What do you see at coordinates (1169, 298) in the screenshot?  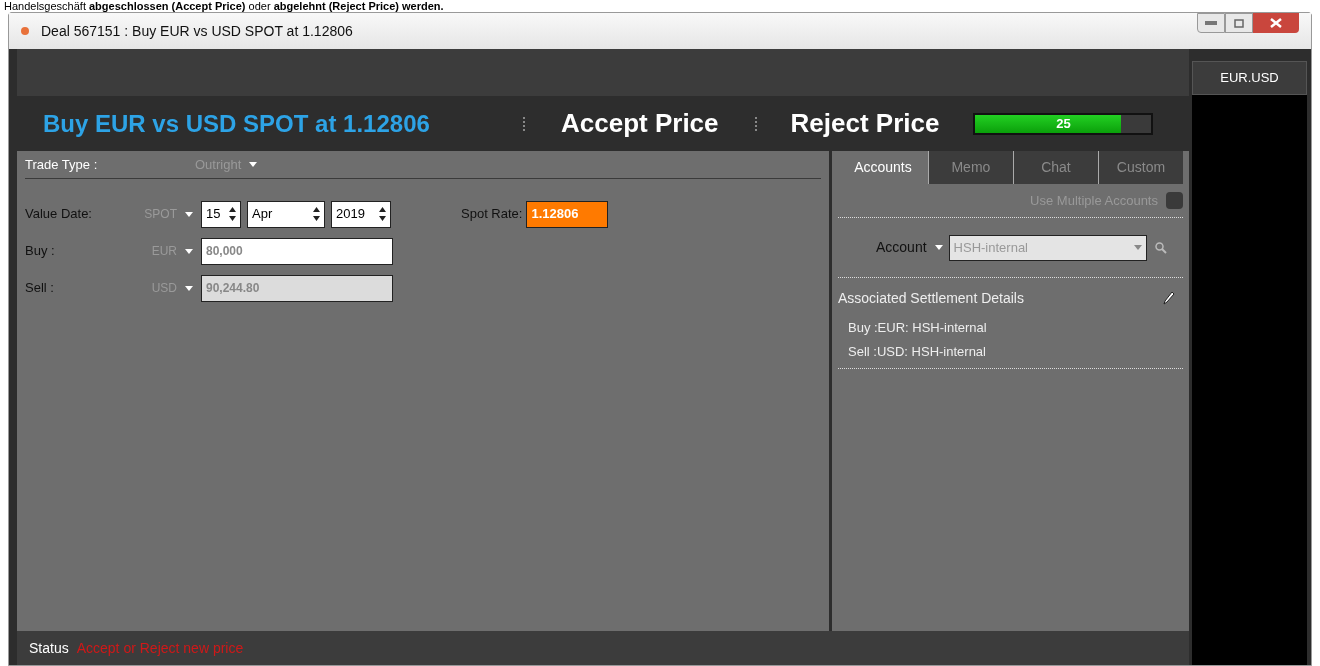 I see `pencil-icon` at bounding box center [1169, 298].